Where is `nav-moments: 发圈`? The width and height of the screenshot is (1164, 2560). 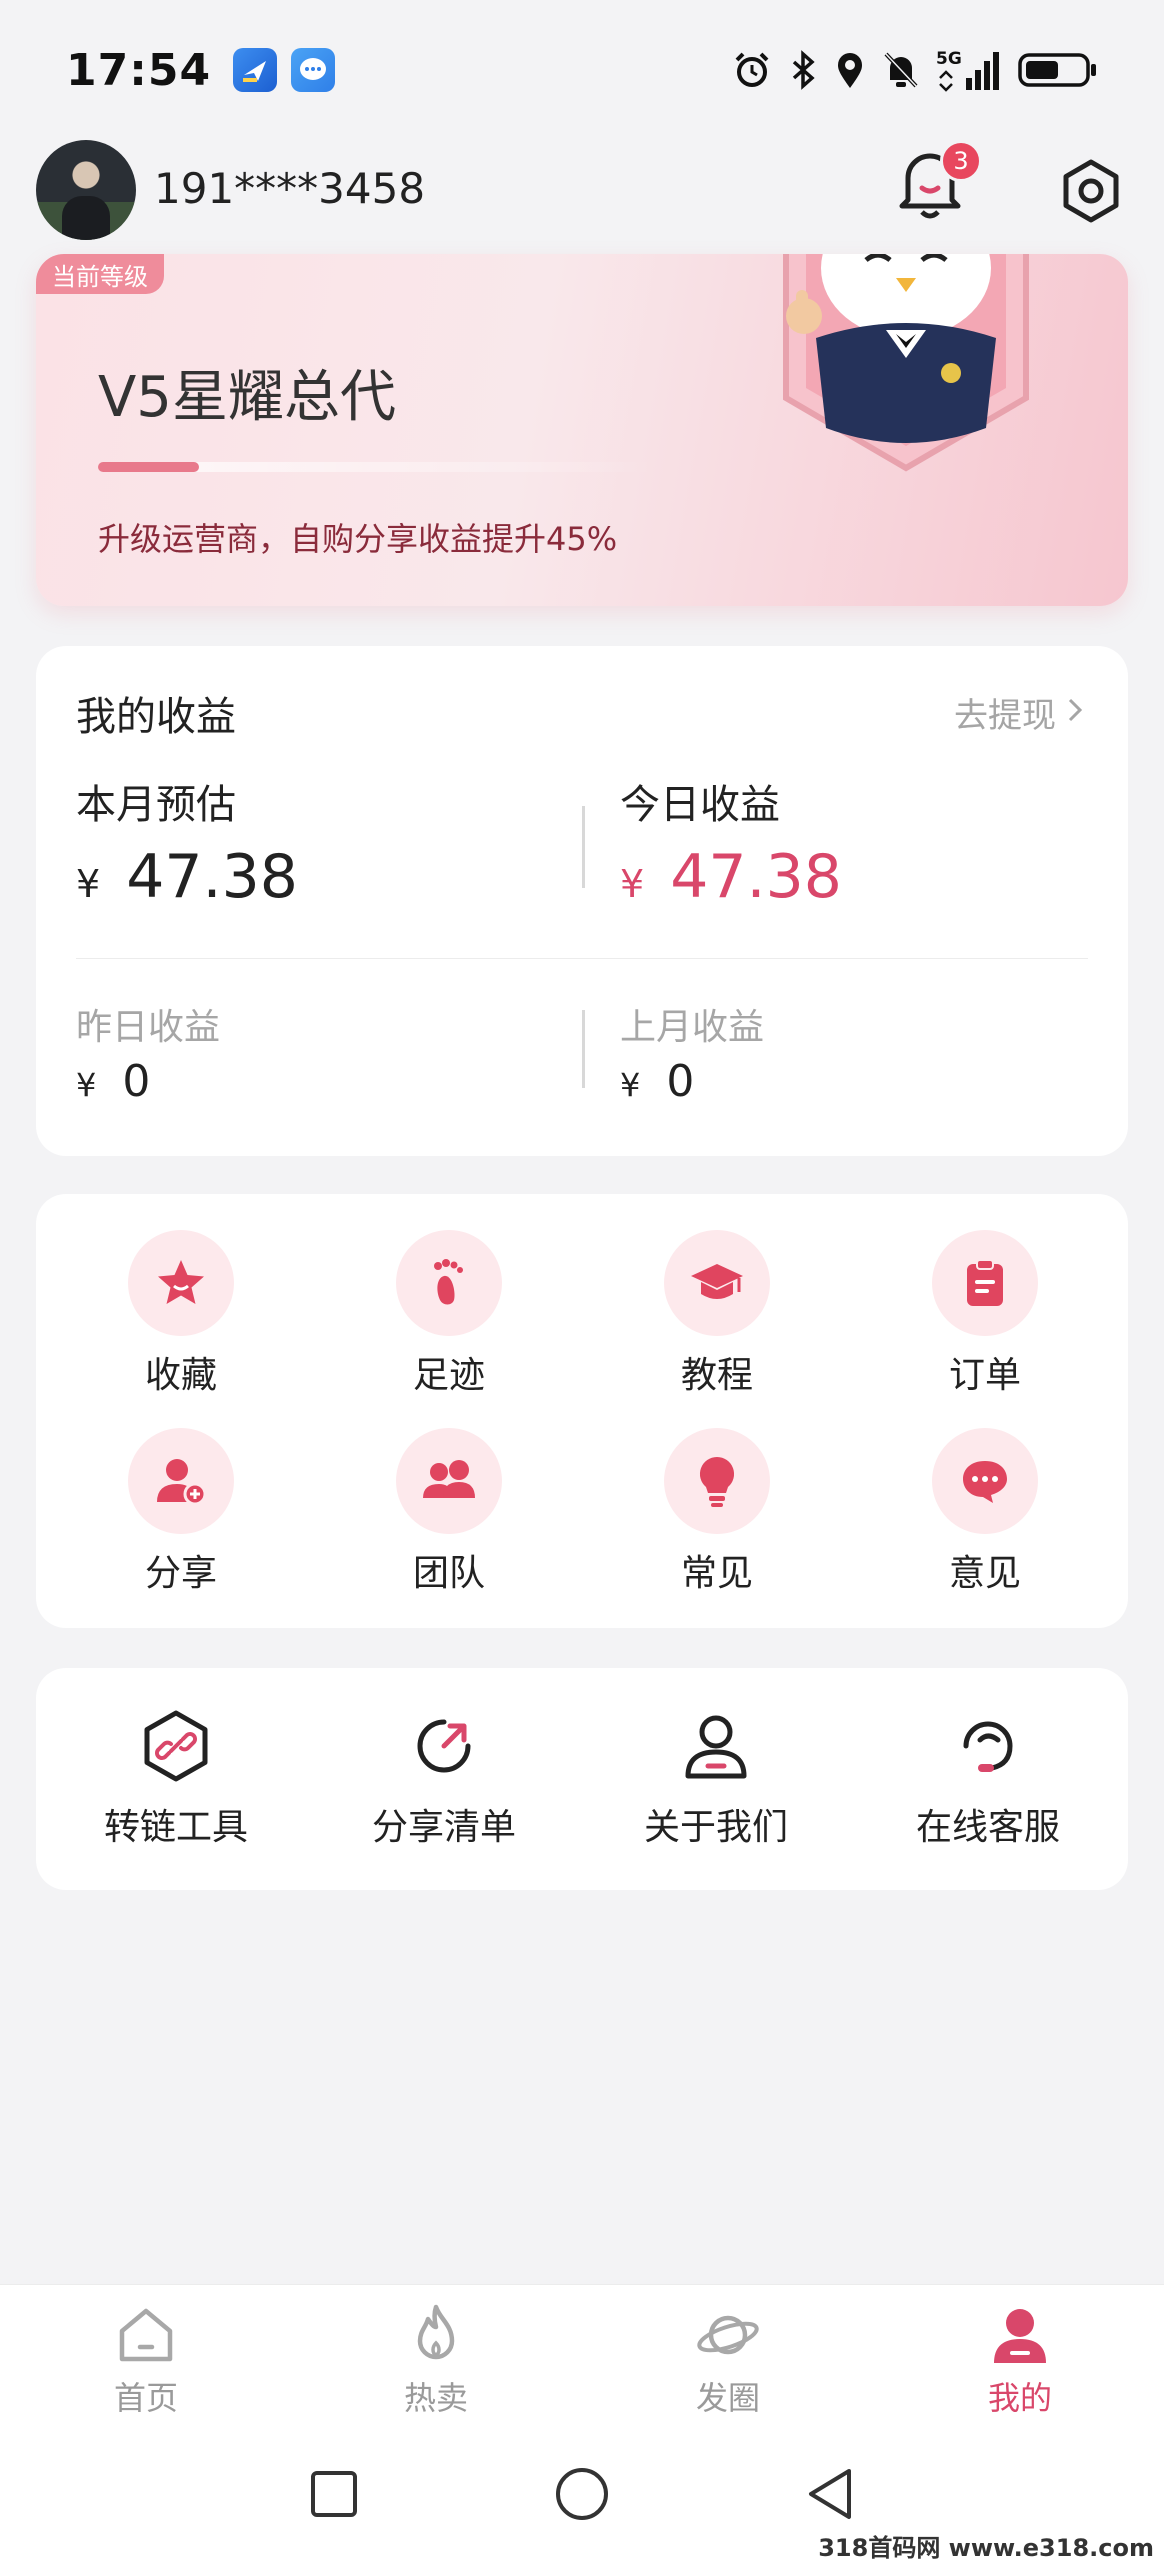 nav-moments: 发圈 is located at coordinates (728, 2360).